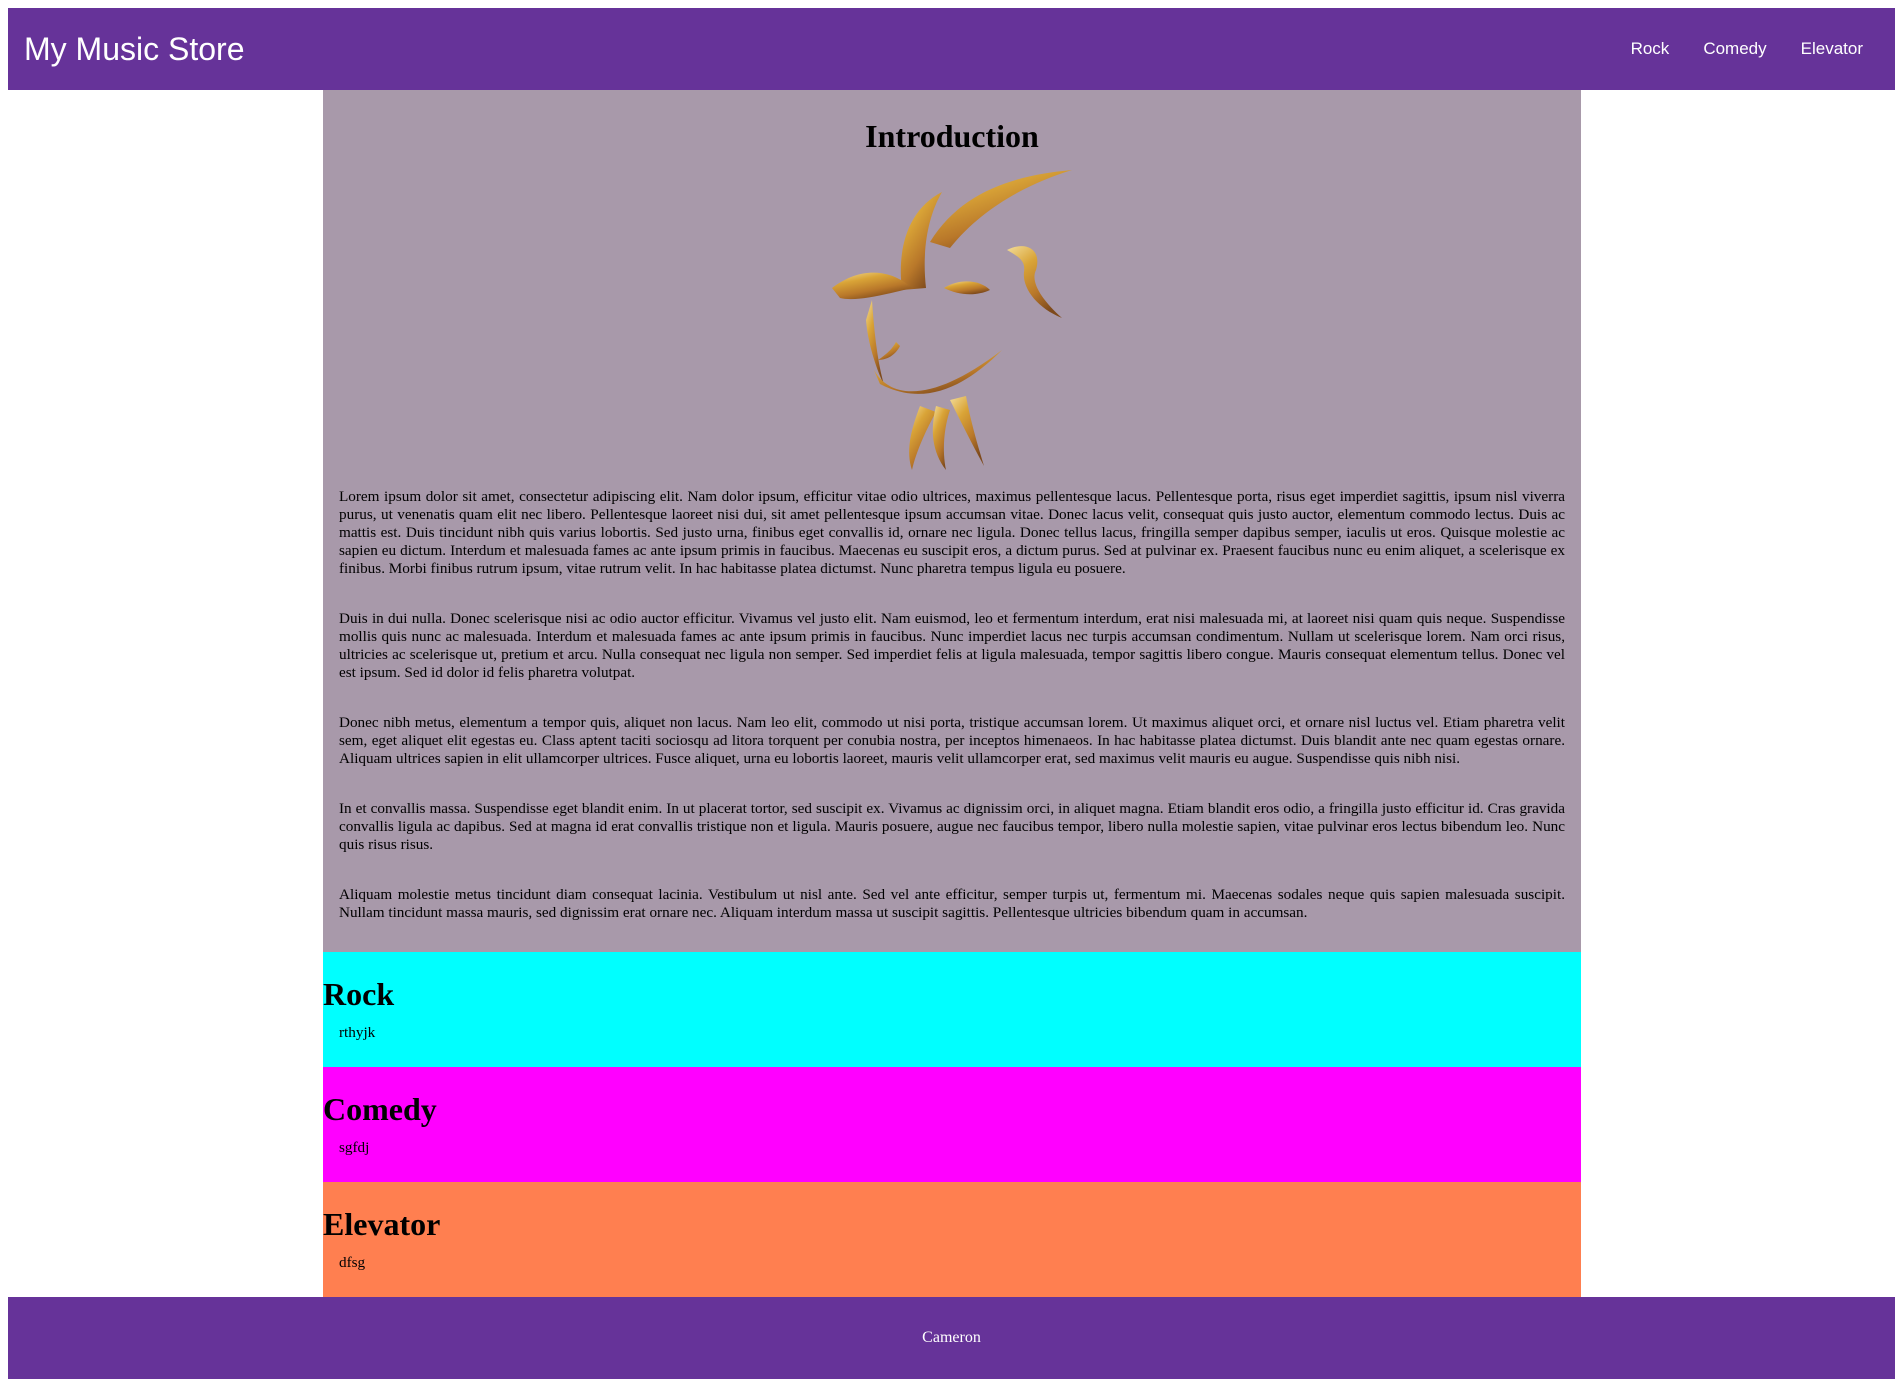 This screenshot has width=1903, height=1387. I want to click on comedy-section: Comedy sgfdj, so click(952, 1124).